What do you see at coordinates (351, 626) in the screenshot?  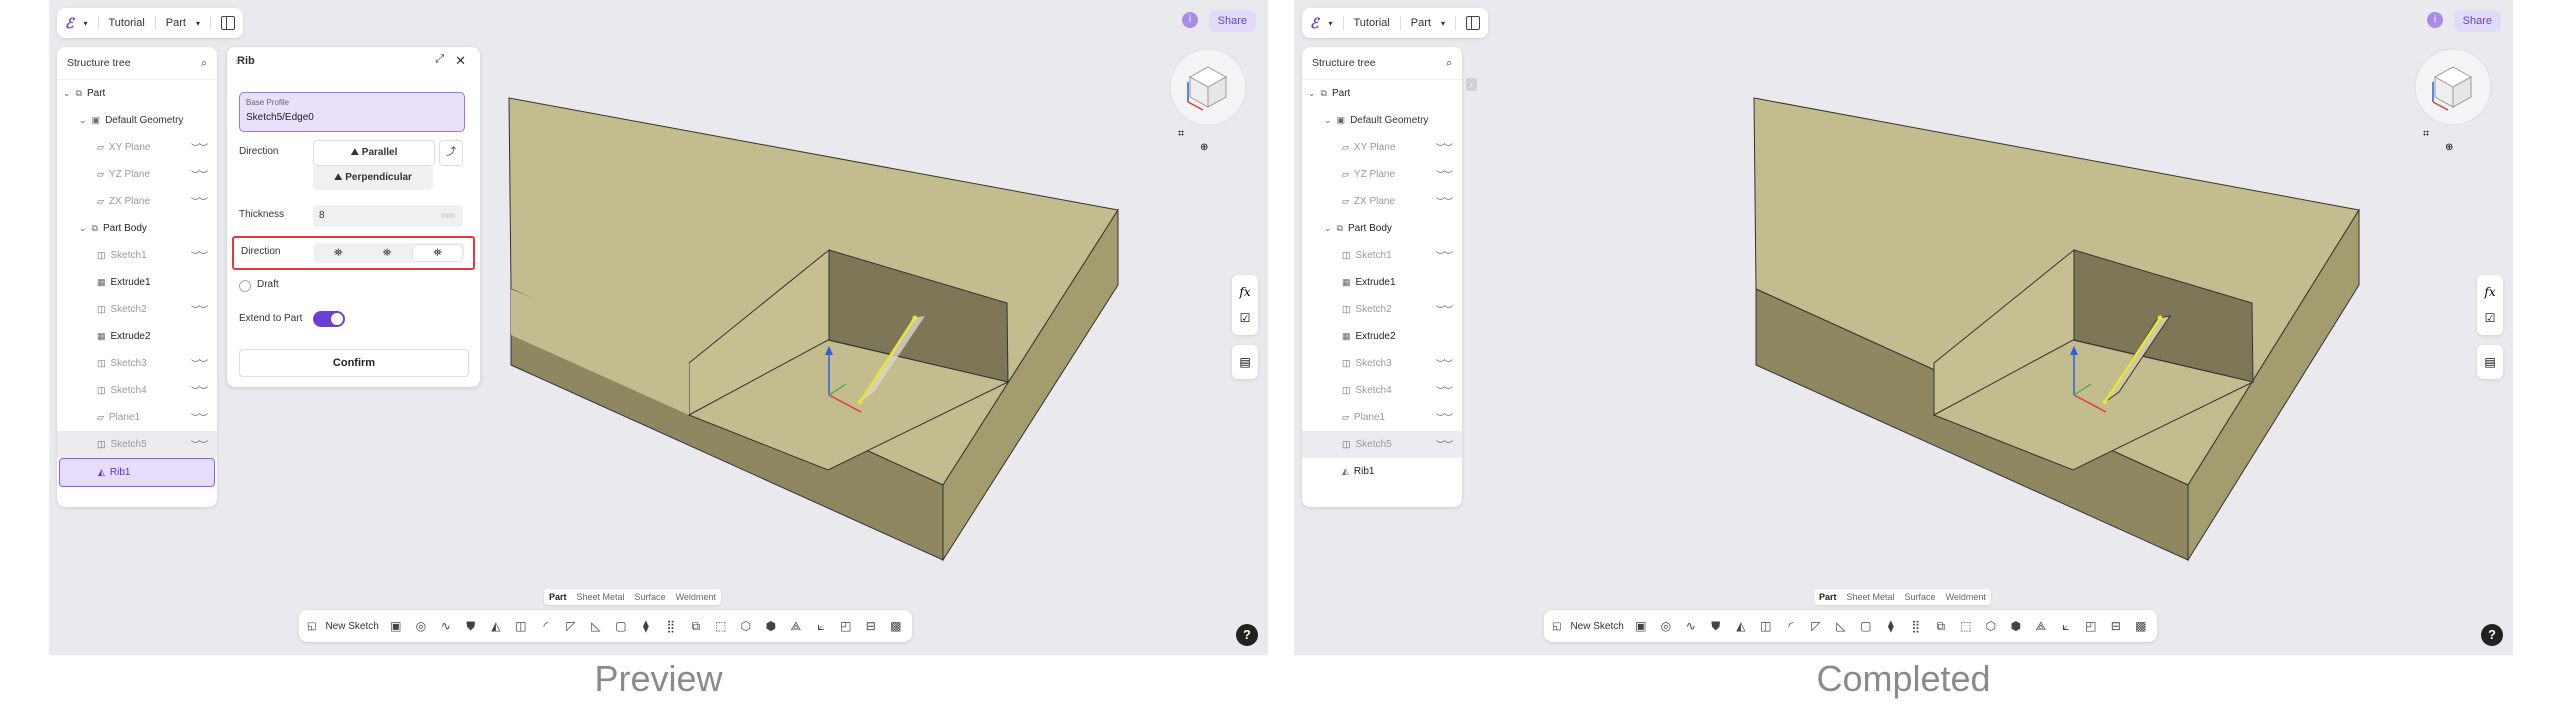 I see `new-sketch-button: New Sketch` at bounding box center [351, 626].